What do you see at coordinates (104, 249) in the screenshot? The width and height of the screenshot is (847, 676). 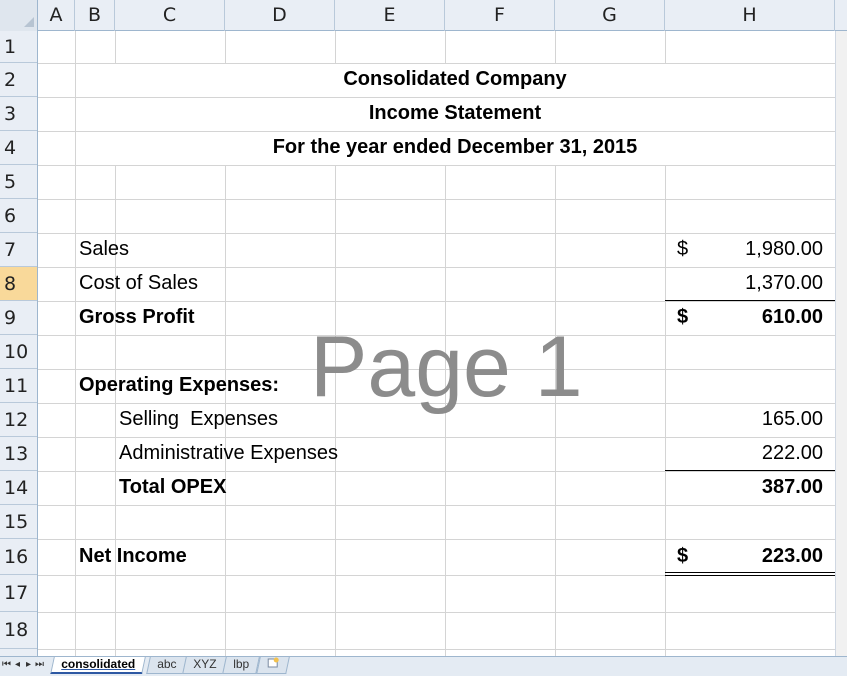 I see `sales-label: Sales` at bounding box center [104, 249].